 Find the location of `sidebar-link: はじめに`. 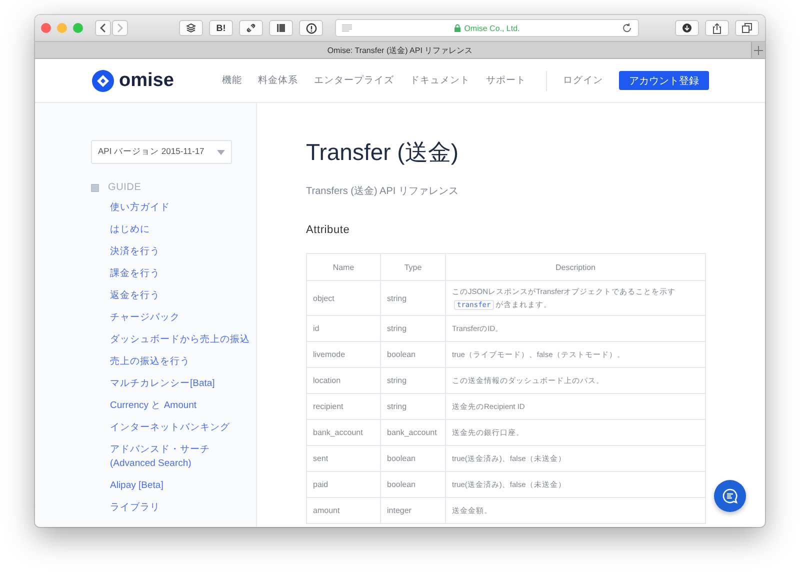

sidebar-link: はじめに is located at coordinates (180, 230).